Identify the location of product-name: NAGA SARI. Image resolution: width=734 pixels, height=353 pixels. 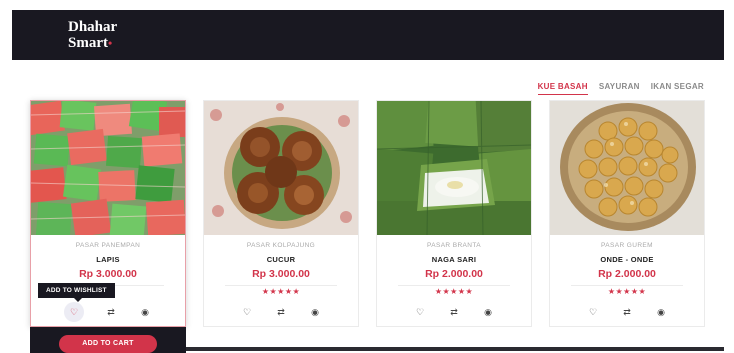
(454, 259).